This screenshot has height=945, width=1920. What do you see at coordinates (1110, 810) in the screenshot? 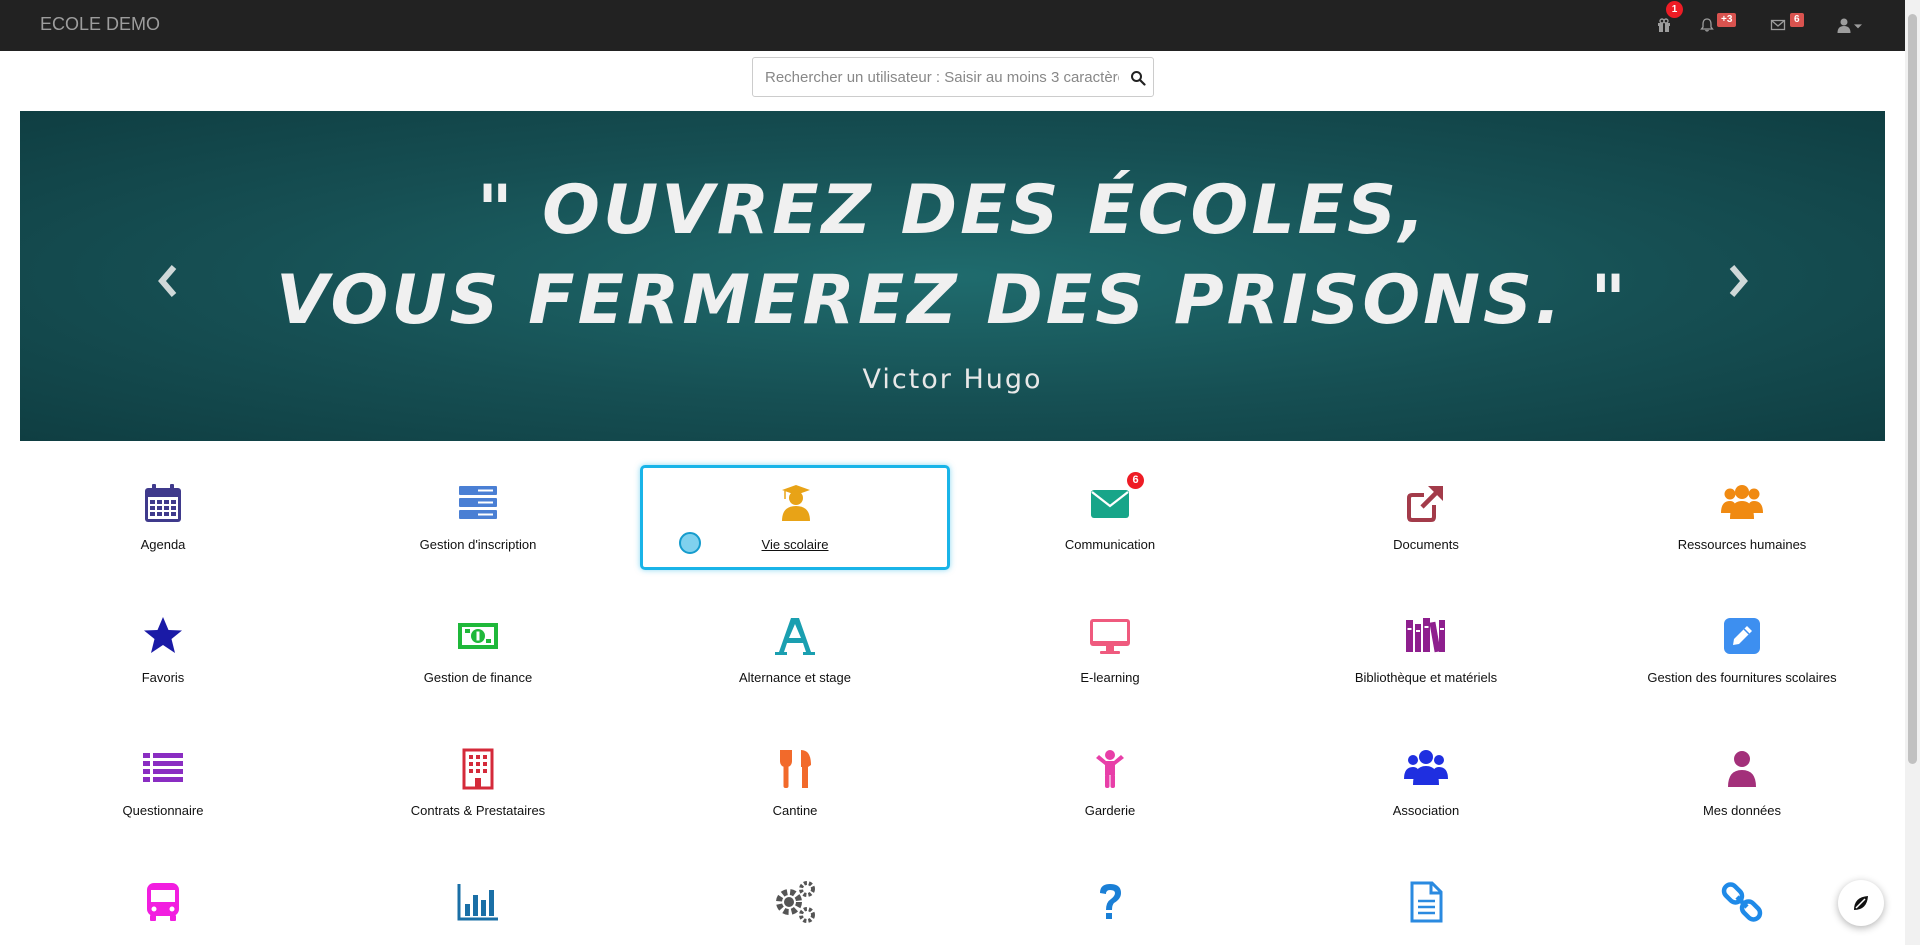
I see `module-label: Garderie` at bounding box center [1110, 810].